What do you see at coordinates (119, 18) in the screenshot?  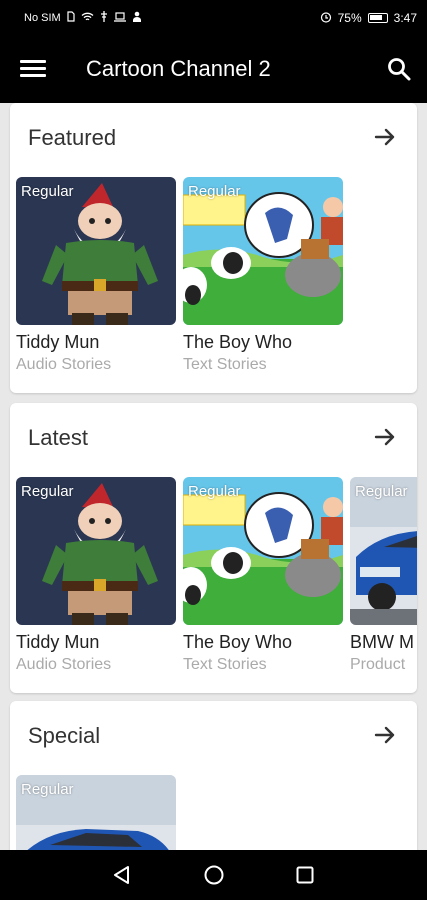 I see `laptop-icon` at bounding box center [119, 18].